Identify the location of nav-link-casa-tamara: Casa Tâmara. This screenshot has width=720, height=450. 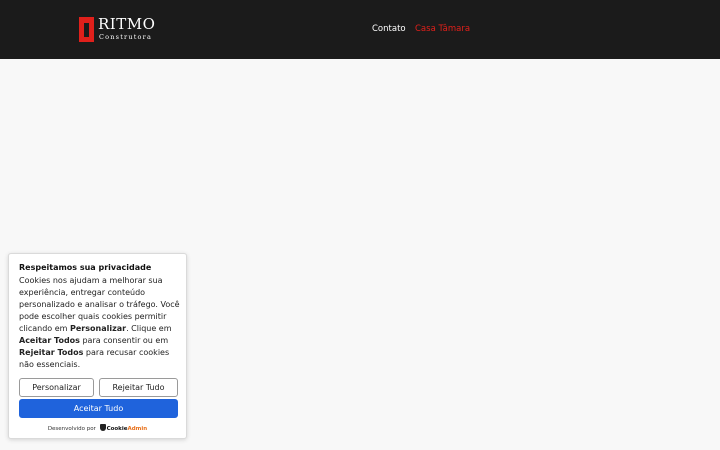
(442, 29).